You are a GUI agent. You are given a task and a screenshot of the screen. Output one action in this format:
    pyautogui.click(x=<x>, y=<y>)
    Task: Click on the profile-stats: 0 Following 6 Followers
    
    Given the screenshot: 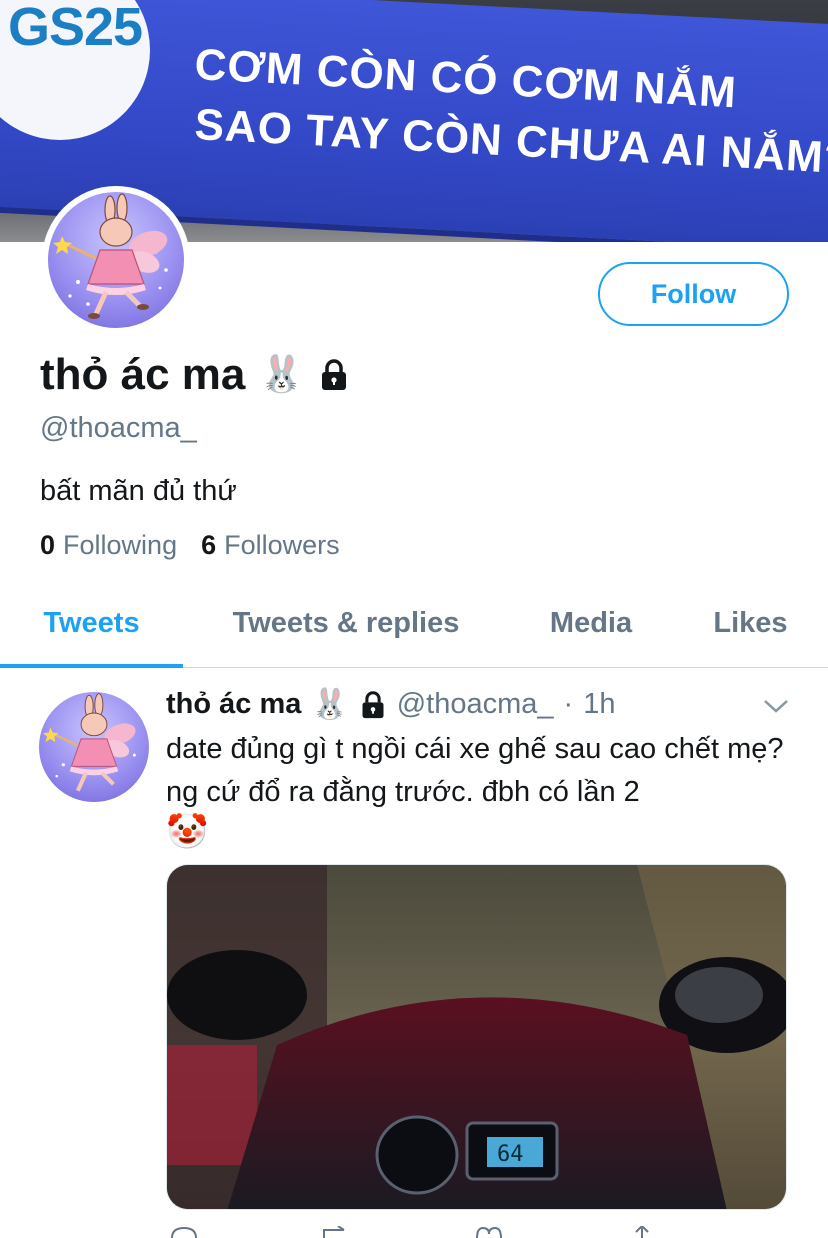 What is the action you would take?
    pyautogui.click(x=190, y=545)
    